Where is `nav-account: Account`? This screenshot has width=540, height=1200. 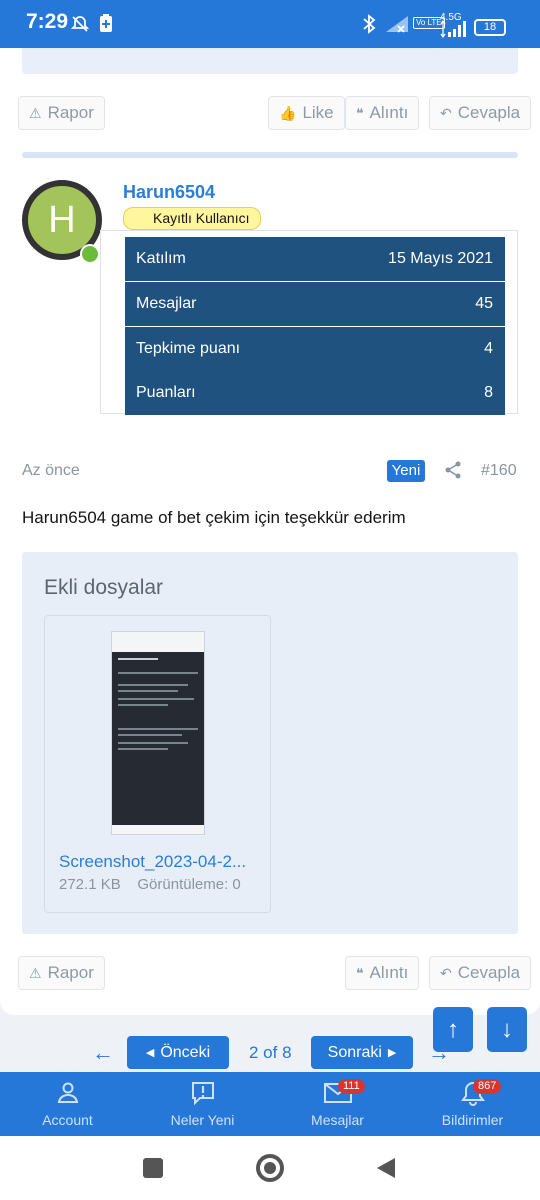 nav-account: Account is located at coordinates (67, 1104).